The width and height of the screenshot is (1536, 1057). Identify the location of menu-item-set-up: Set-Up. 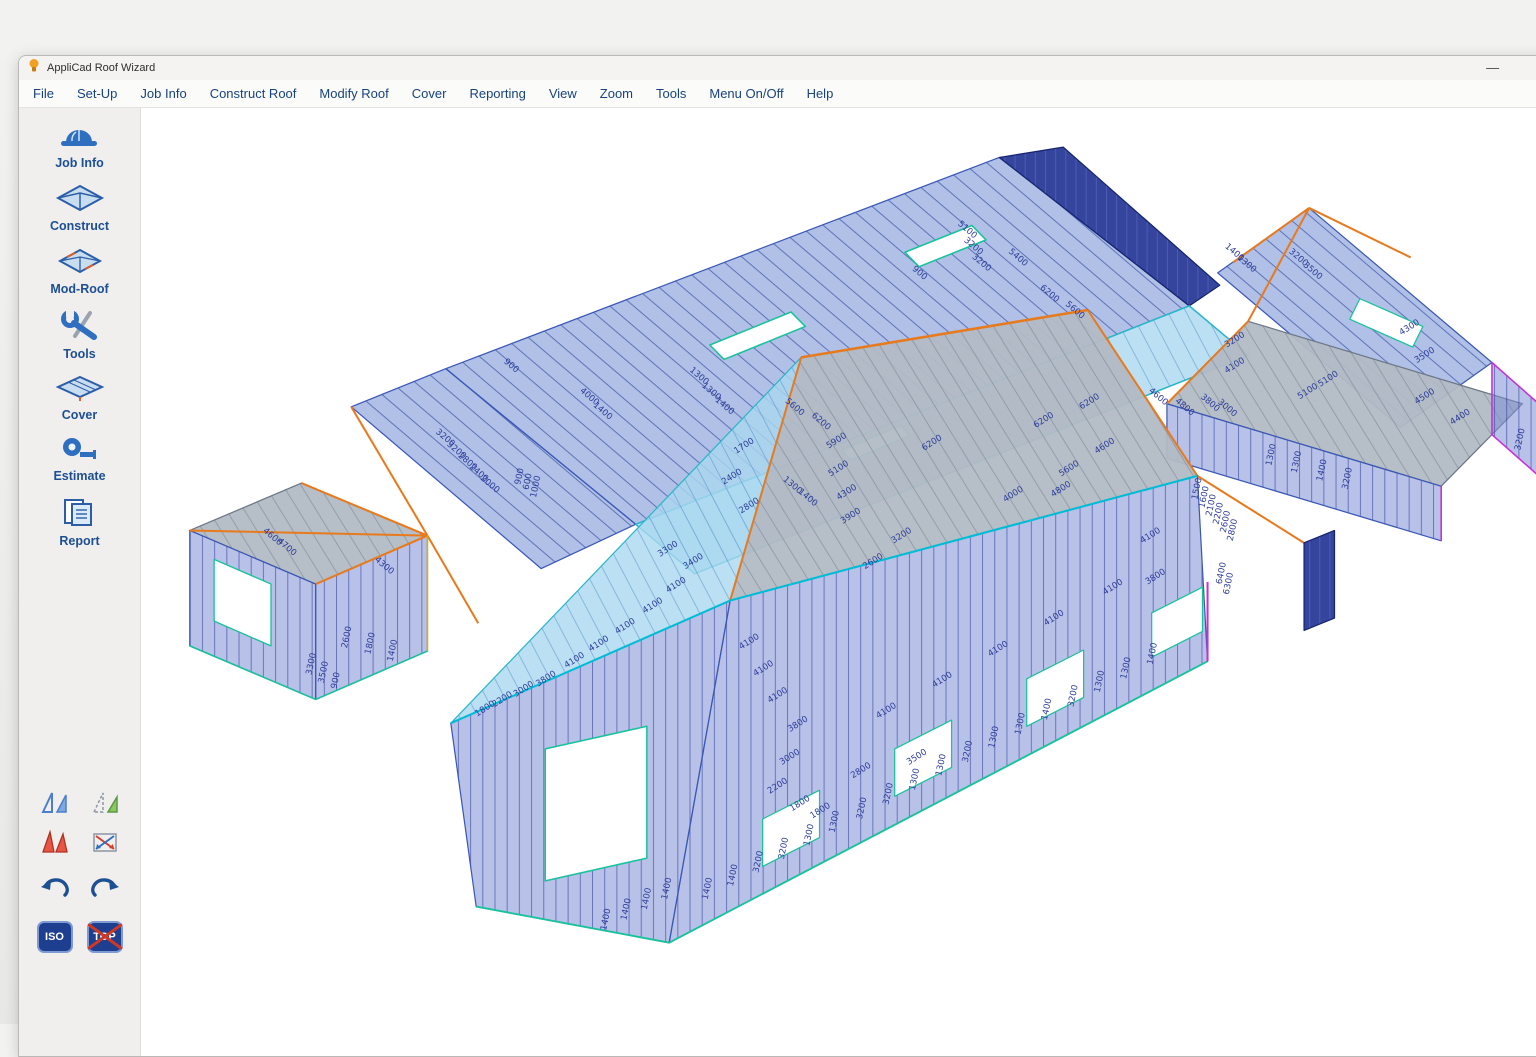
(97, 93).